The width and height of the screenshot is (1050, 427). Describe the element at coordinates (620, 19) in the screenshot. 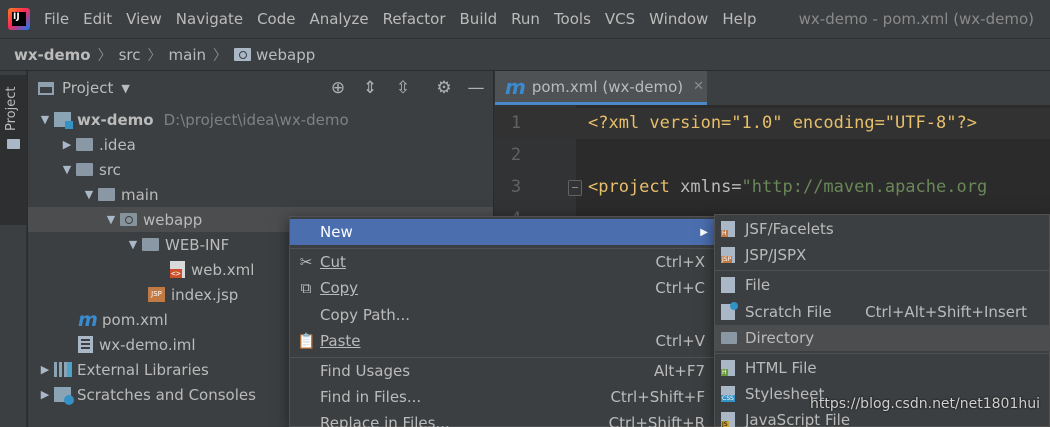

I see `menu-vcs: VCS` at that location.